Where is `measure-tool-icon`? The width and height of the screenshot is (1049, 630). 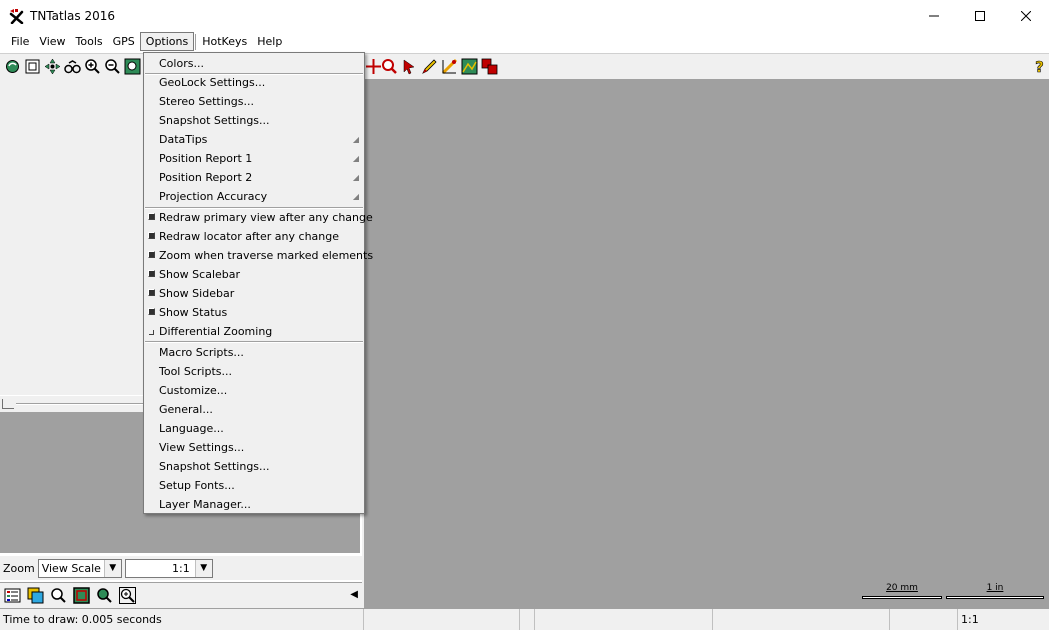 measure-tool-icon is located at coordinates (449, 66).